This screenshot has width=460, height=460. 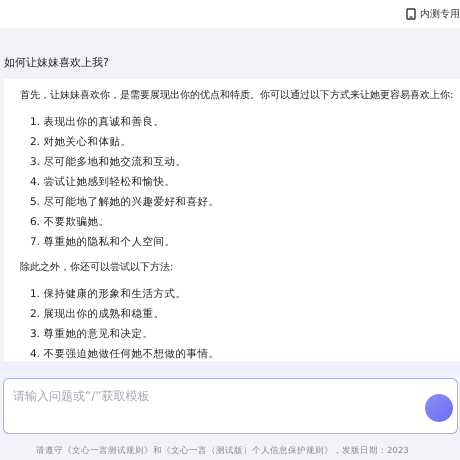 What do you see at coordinates (230, 406) in the screenshot?
I see `question-input: 请输入问题或“/”获取模板` at bounding box center [230, 406].